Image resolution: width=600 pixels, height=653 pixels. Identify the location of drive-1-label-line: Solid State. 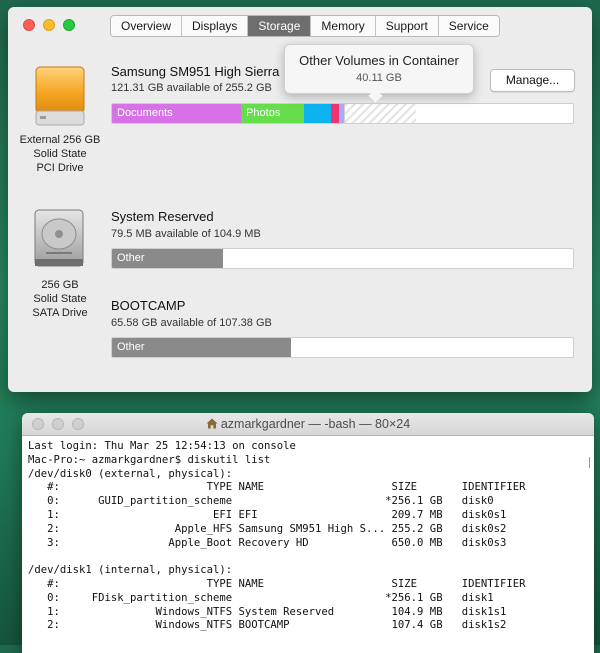
(60, 154).